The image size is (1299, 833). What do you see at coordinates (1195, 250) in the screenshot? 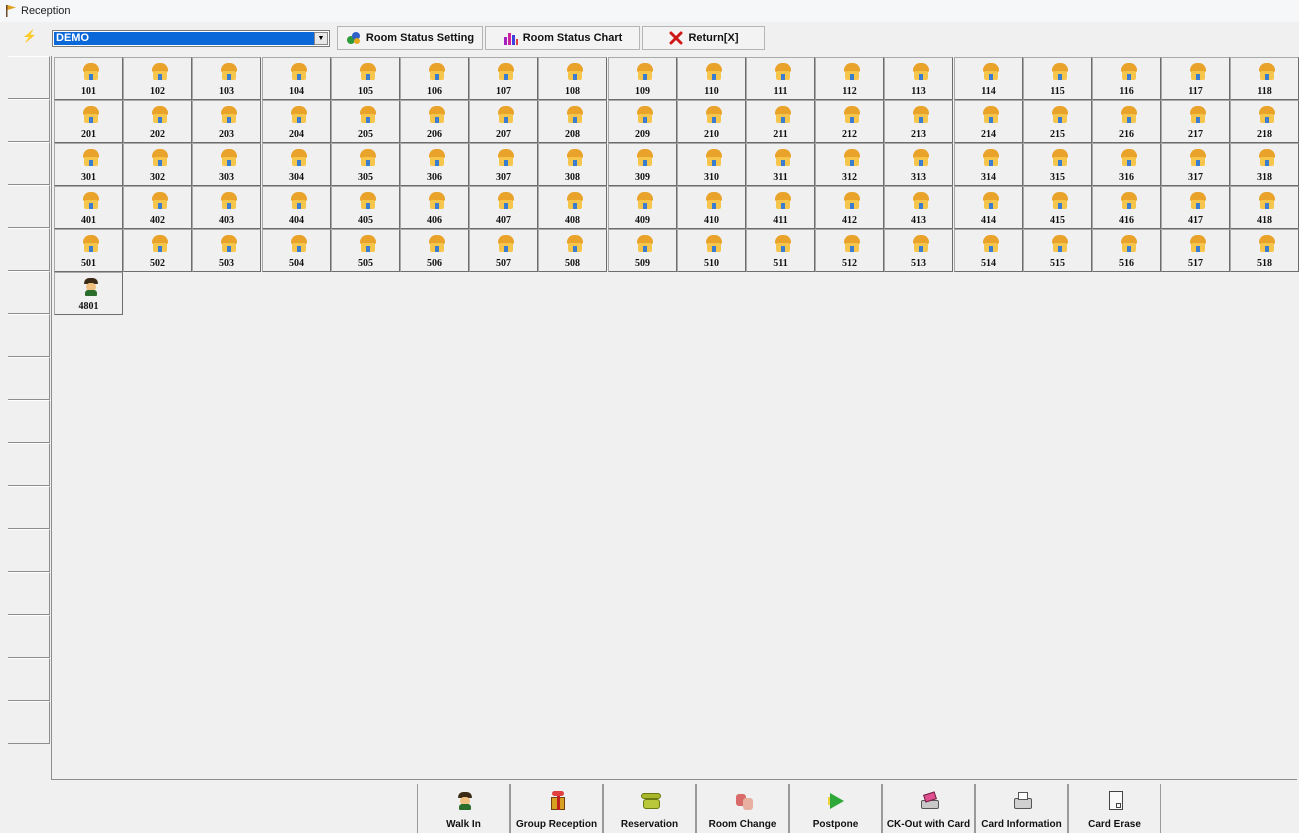
I see `room-517: 517` at bounding box center [1195, 250].